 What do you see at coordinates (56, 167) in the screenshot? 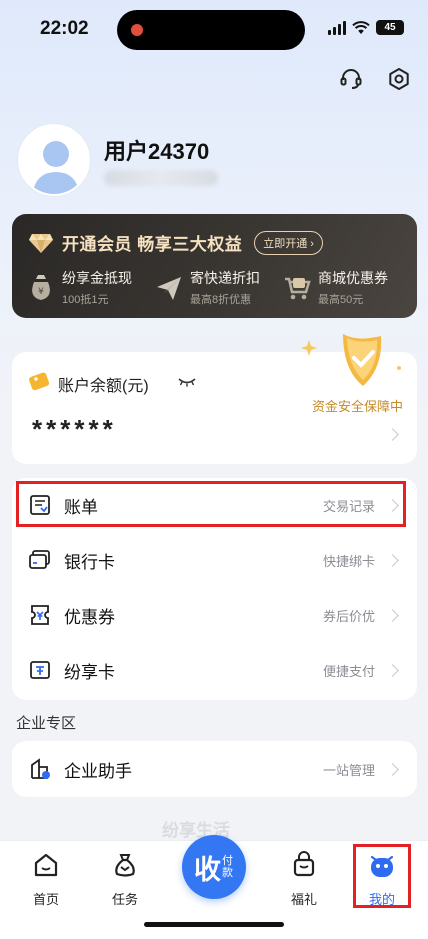
I see `avatar-placeholder-icon` at bounding box center [56, 167].